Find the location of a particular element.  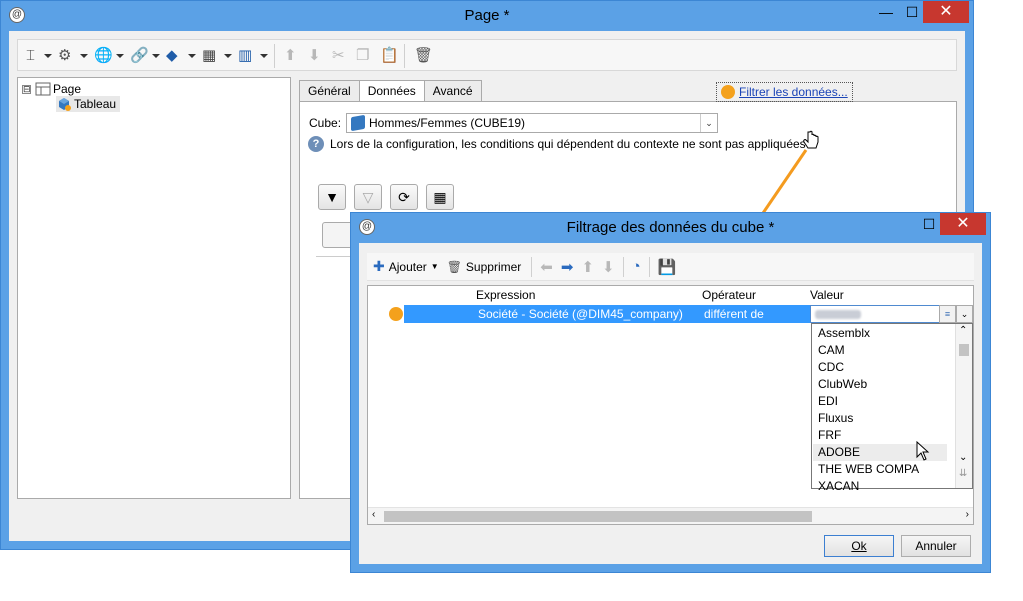

cancel-button-label: Annuler is located at coordinates (936, 546).